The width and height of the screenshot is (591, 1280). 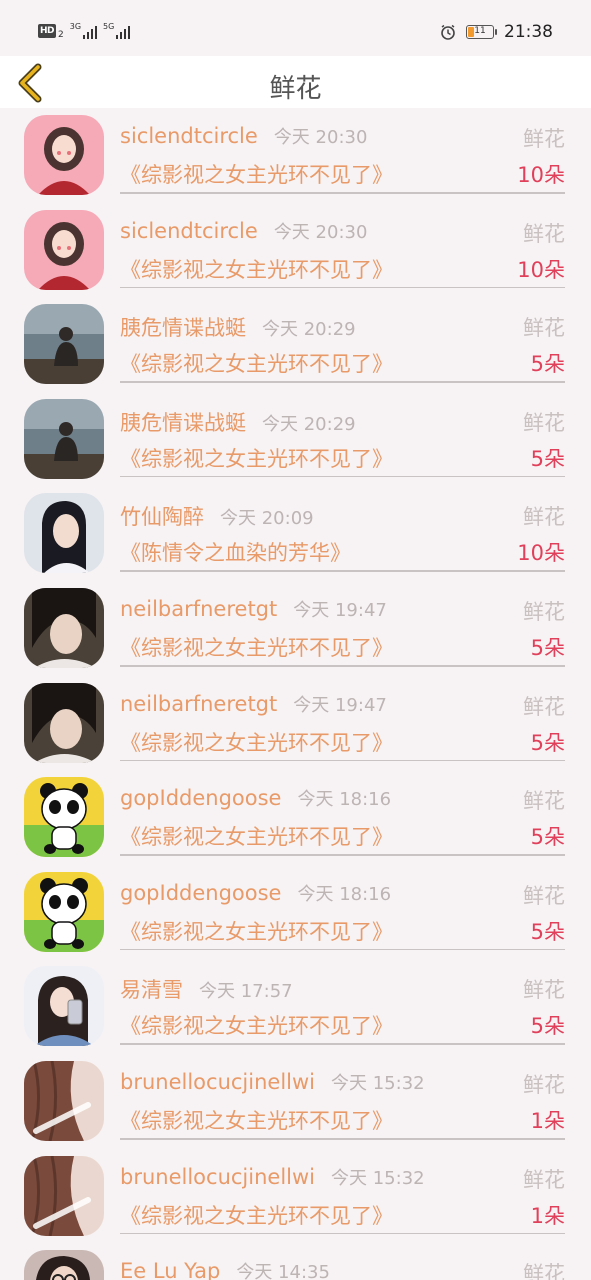 What do you see at coordinates (267, 519) in the screenshot?
I see `time: 今天 20:09` at bounding box center [267, 519].